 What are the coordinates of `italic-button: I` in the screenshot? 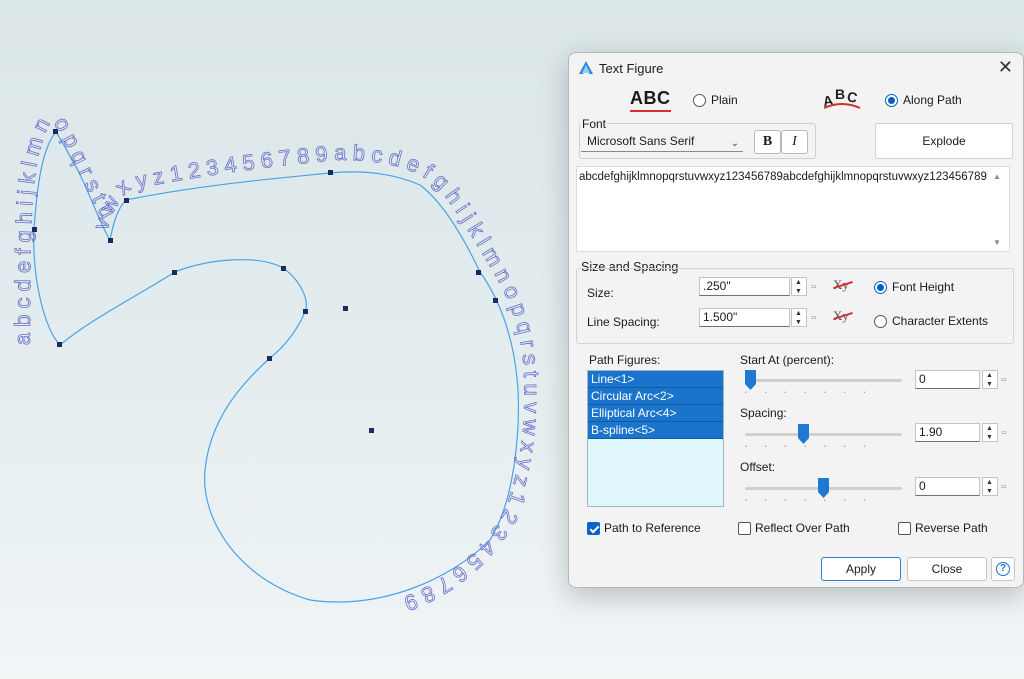 It's located at (794, 142).